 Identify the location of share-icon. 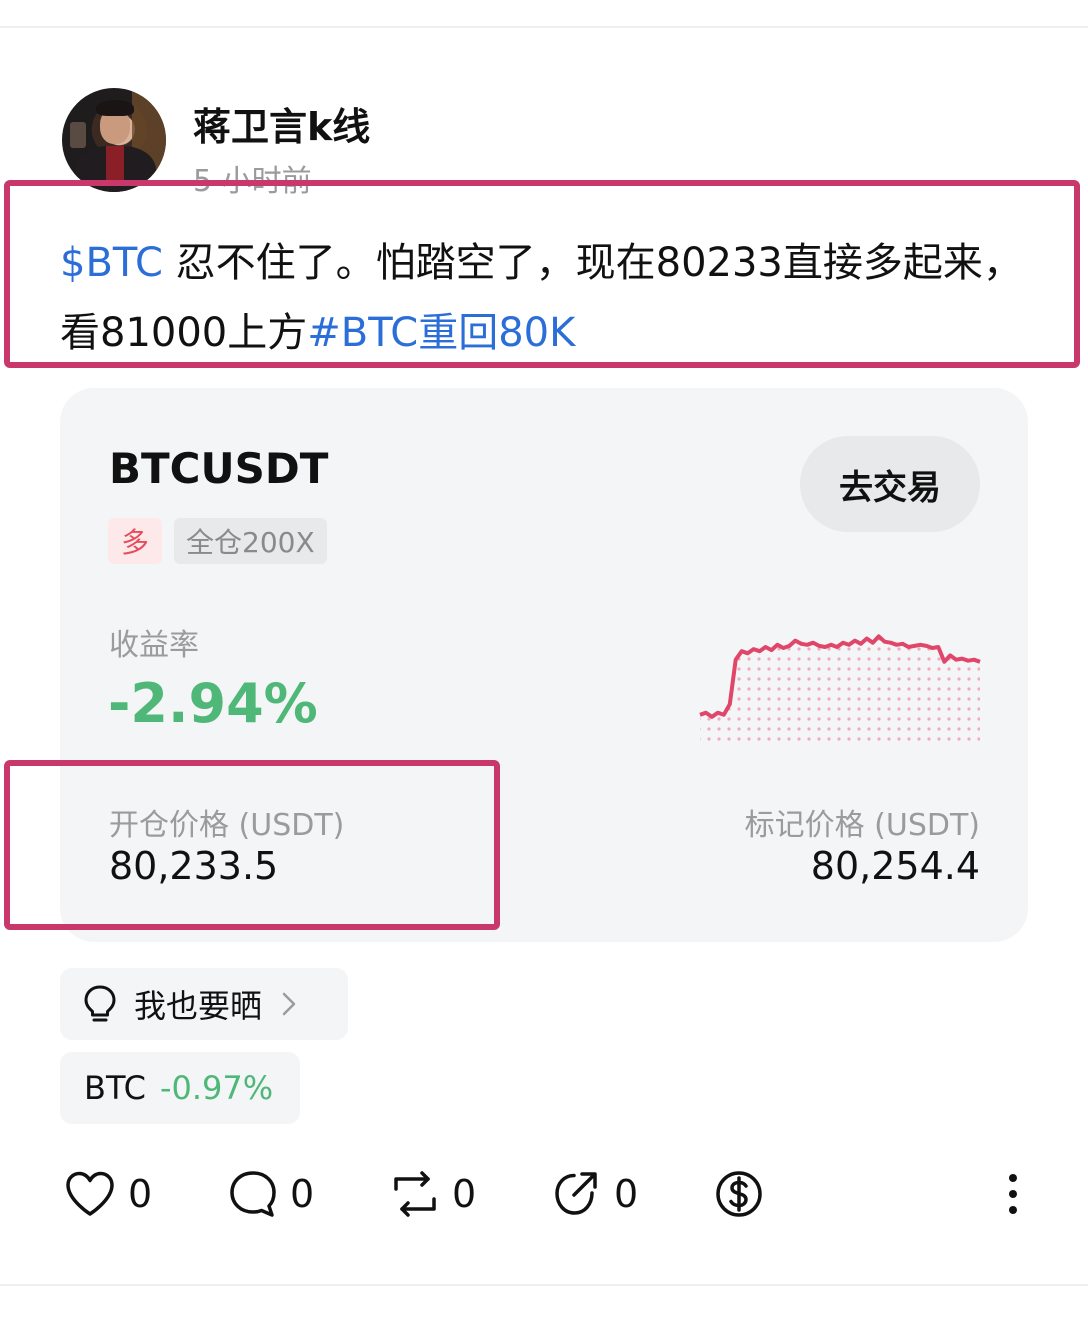
(576, 1193).